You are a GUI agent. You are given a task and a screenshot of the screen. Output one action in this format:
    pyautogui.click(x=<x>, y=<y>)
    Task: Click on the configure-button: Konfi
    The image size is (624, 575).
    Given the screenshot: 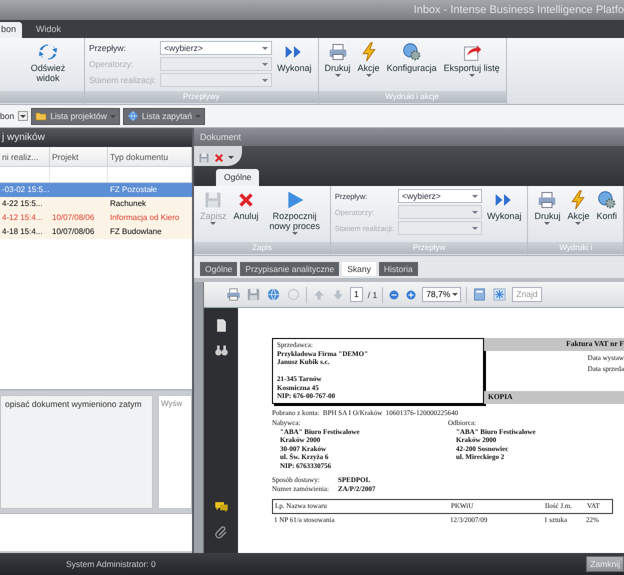 What is the action you would take?
    pyautogui.click(x=606, y=205)
    